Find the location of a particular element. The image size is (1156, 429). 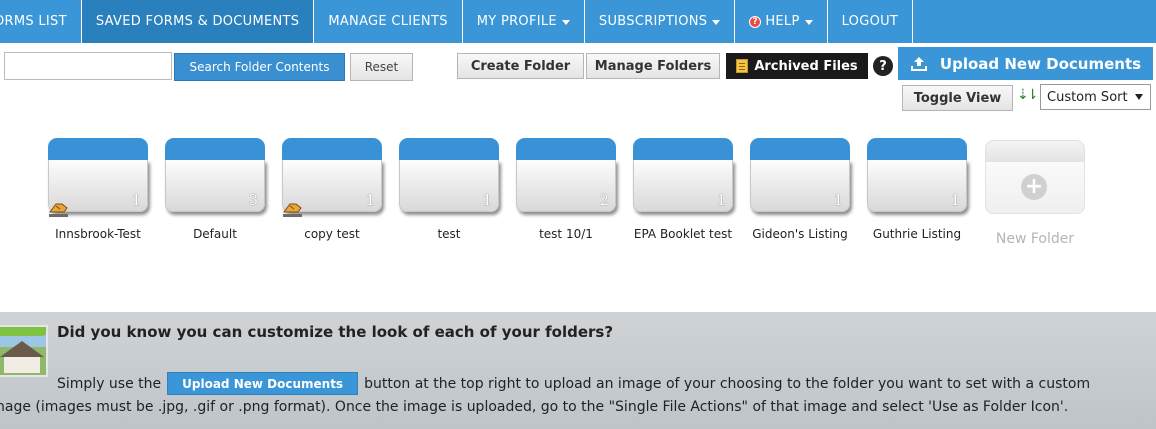

archived-files-label: Archived Files is located at coordinates (806, 66).